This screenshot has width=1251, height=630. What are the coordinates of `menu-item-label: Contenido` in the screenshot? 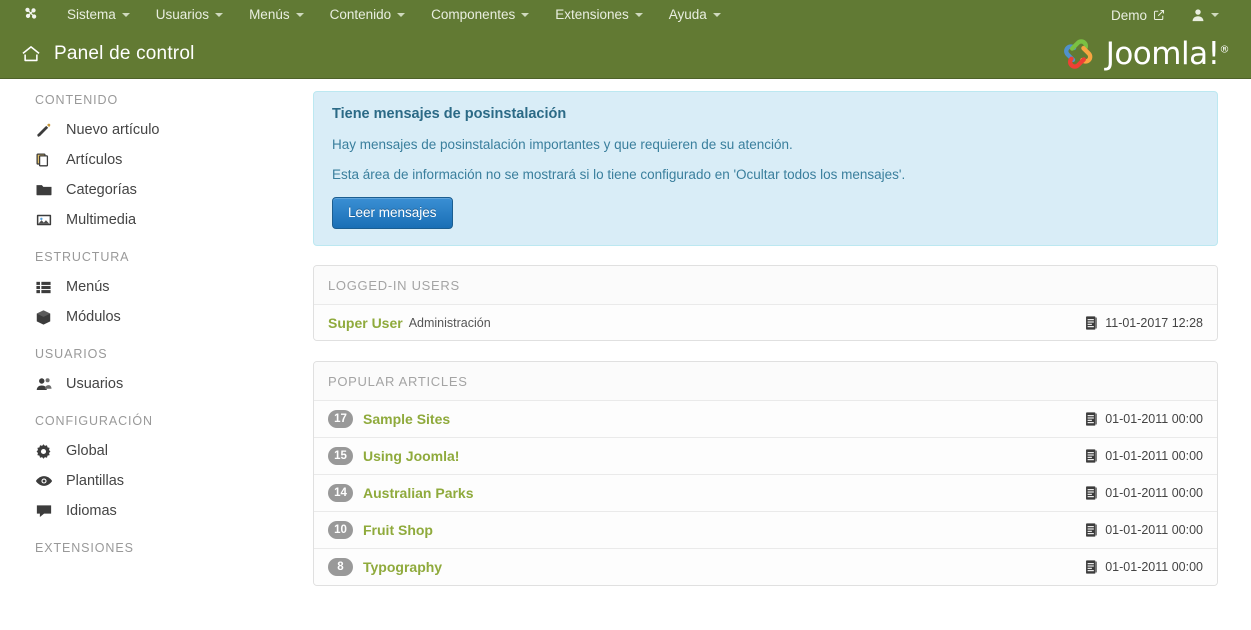 It's located at (360, 14).